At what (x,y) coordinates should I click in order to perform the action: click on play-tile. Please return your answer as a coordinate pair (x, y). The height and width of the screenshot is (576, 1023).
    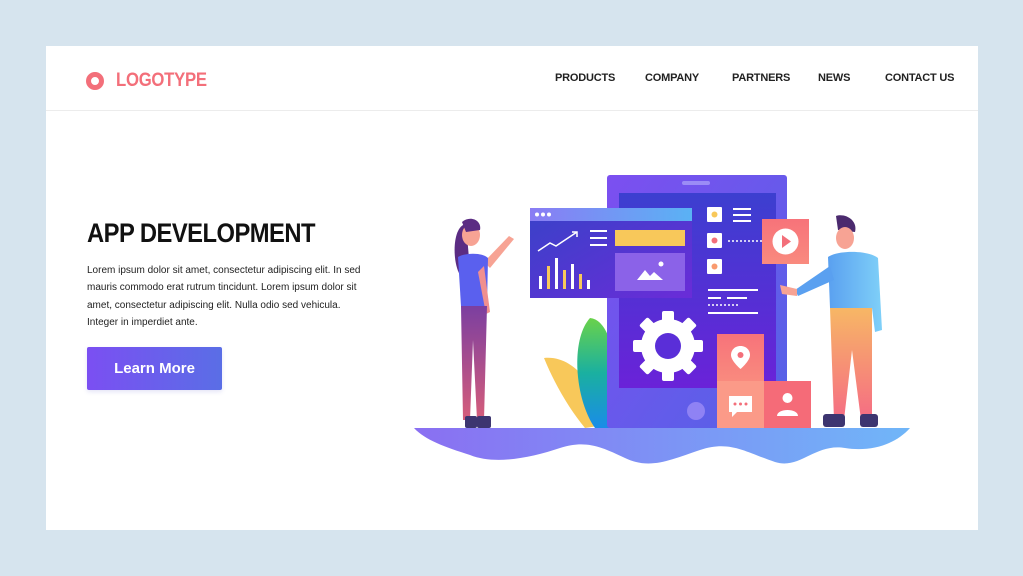
    Looking at the image, I should click on (785, 241).